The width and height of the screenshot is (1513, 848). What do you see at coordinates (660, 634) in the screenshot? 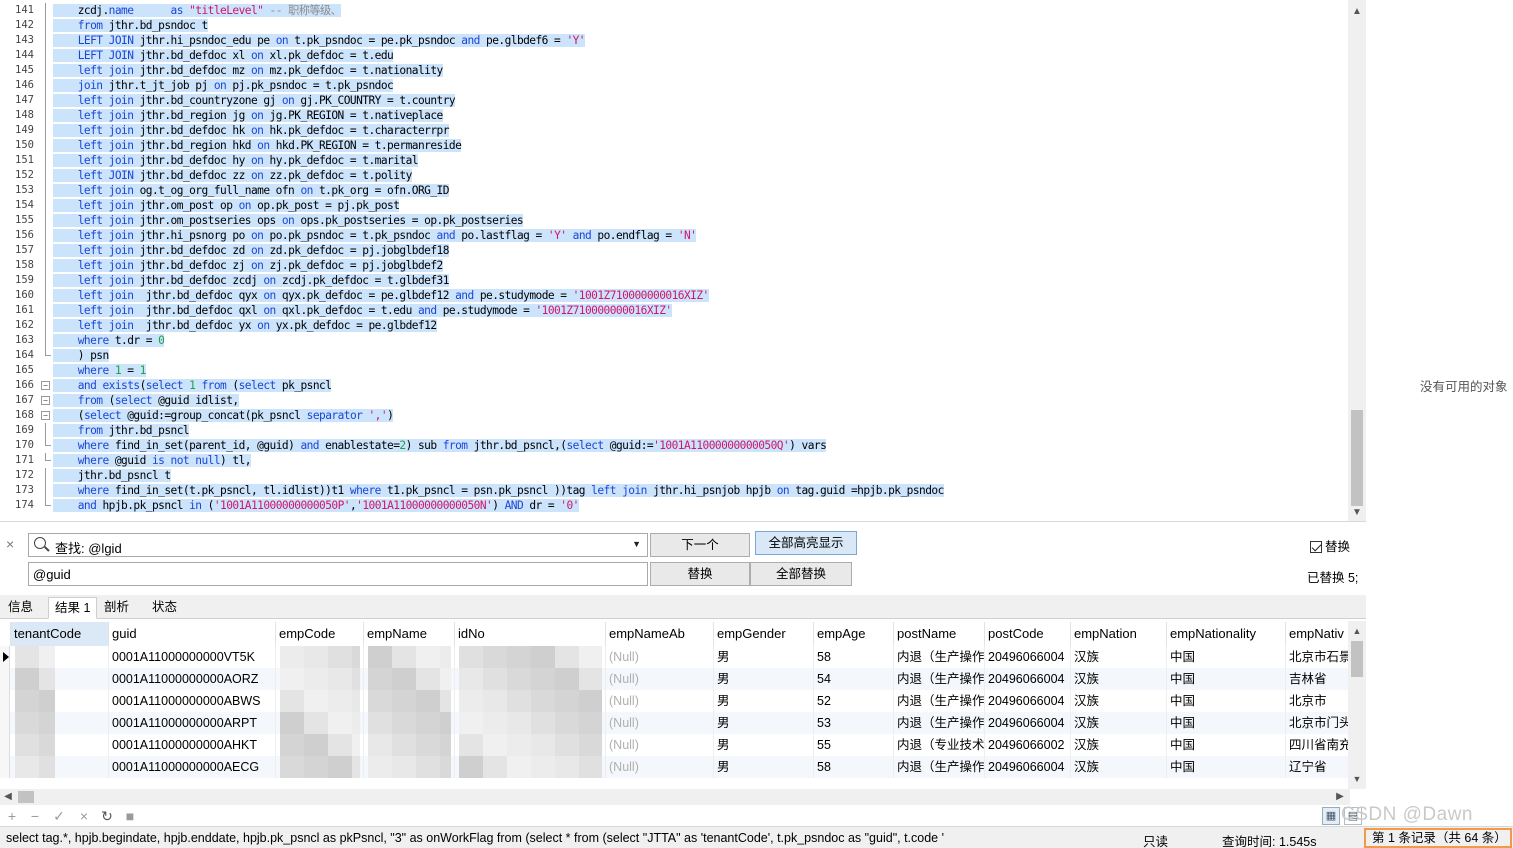
I see `column-header-empNameAb: empNameAb` at bounding box center [660, 634].